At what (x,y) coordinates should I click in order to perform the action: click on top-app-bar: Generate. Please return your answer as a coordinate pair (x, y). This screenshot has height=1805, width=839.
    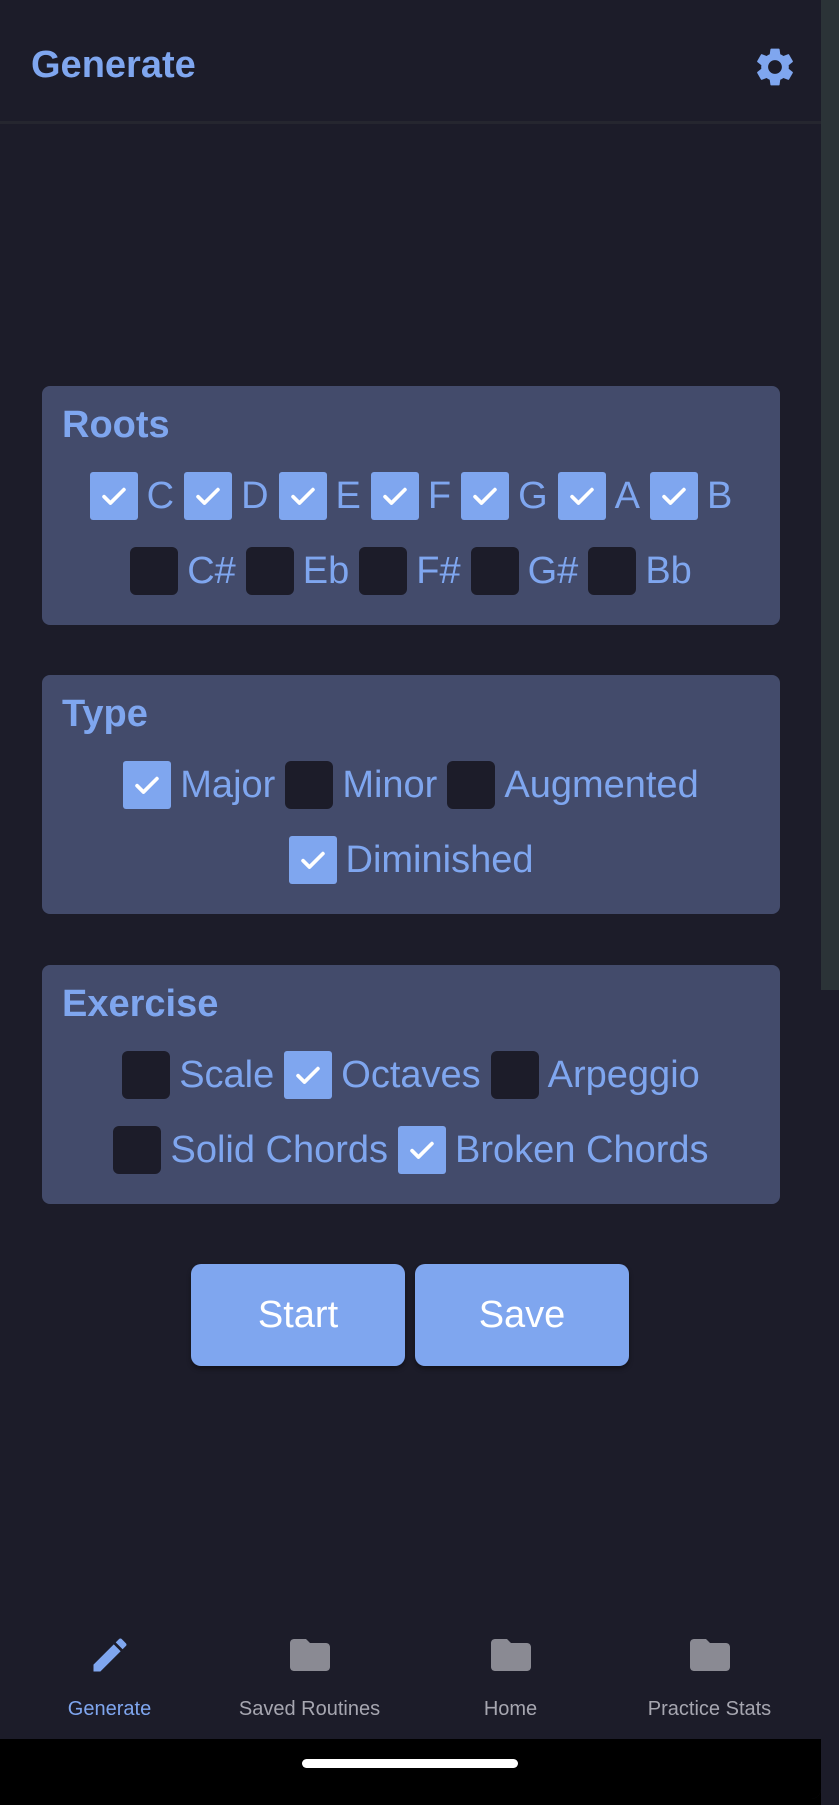
    Looking at the image, I should click on (410, 62).